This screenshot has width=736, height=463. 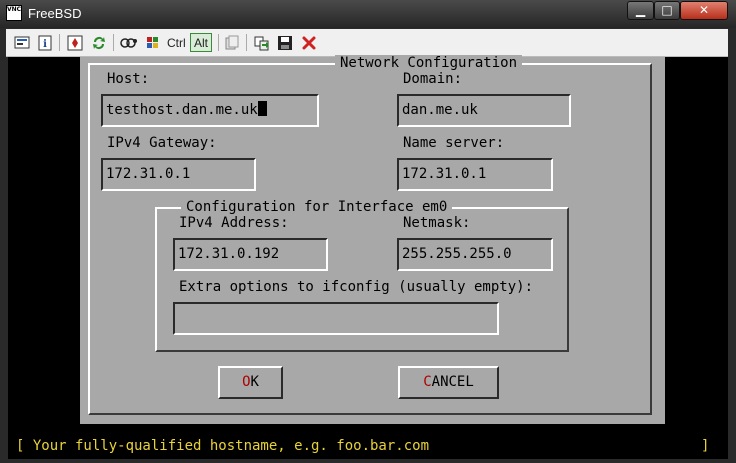 What do you see at coordinates (475, 254) in the screenshot?
I see `netmask-field: 255.255.255.0` at bounding box center [475, 254].